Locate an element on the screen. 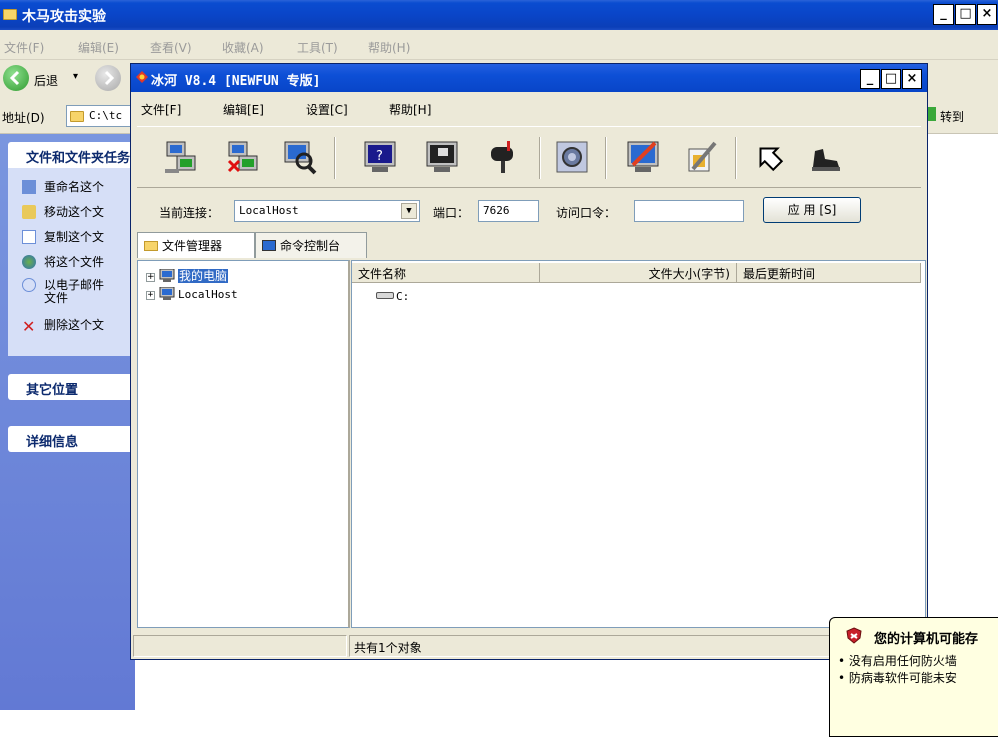 The width and height of the screenshot is (998, 737). search-icon is located at coordinates (300, 157).